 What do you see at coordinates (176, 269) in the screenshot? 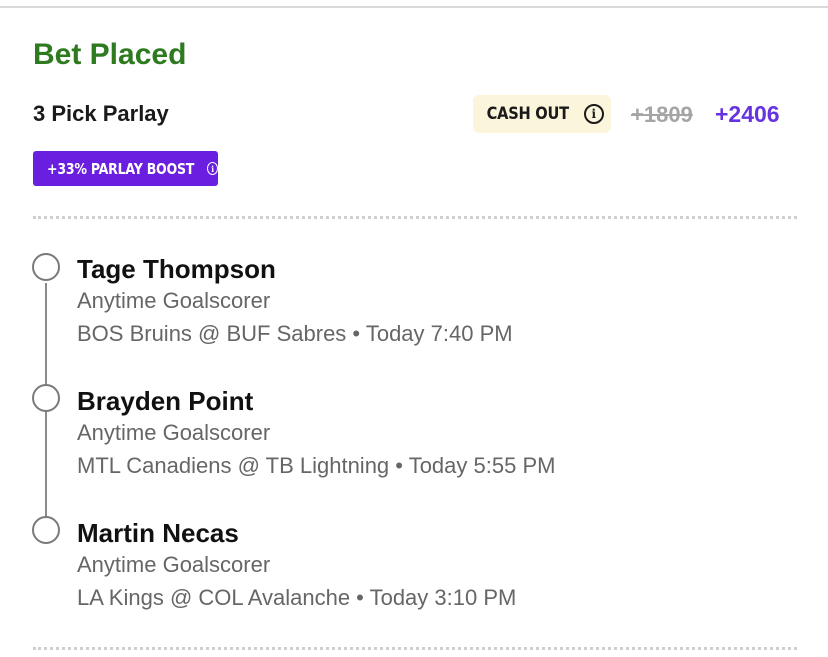
I see `leg-player-name: Tage Thompson` at bounding box center [176, 269].